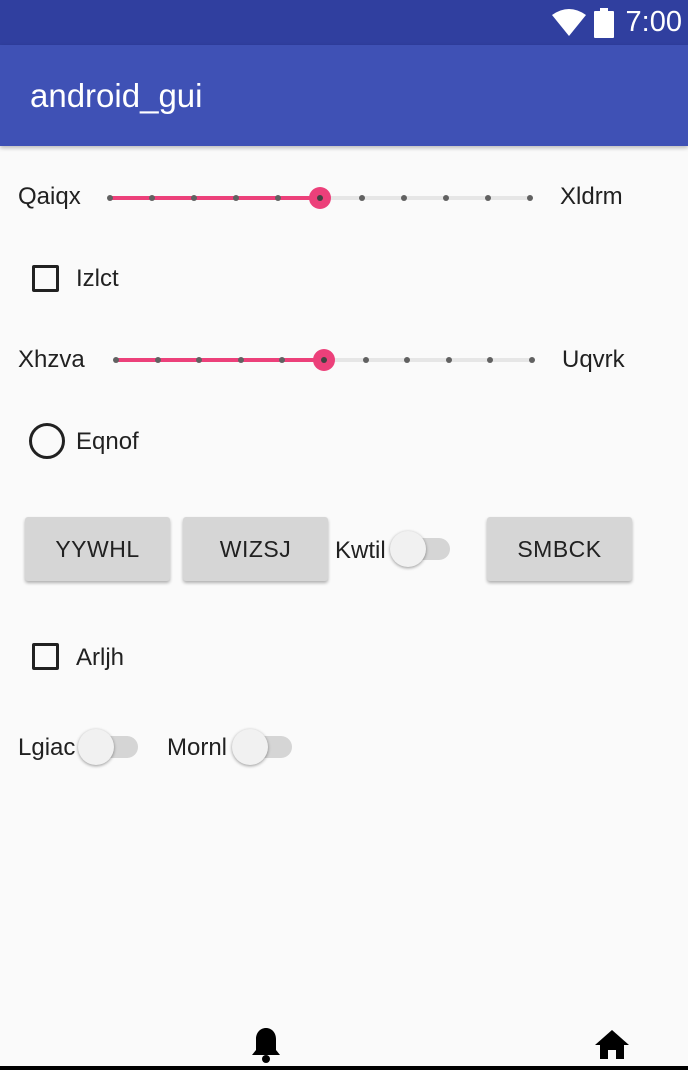 The height and width of the screenshot is (1070, 688). I want to click on seekbar2-fill, so click(220, 360).